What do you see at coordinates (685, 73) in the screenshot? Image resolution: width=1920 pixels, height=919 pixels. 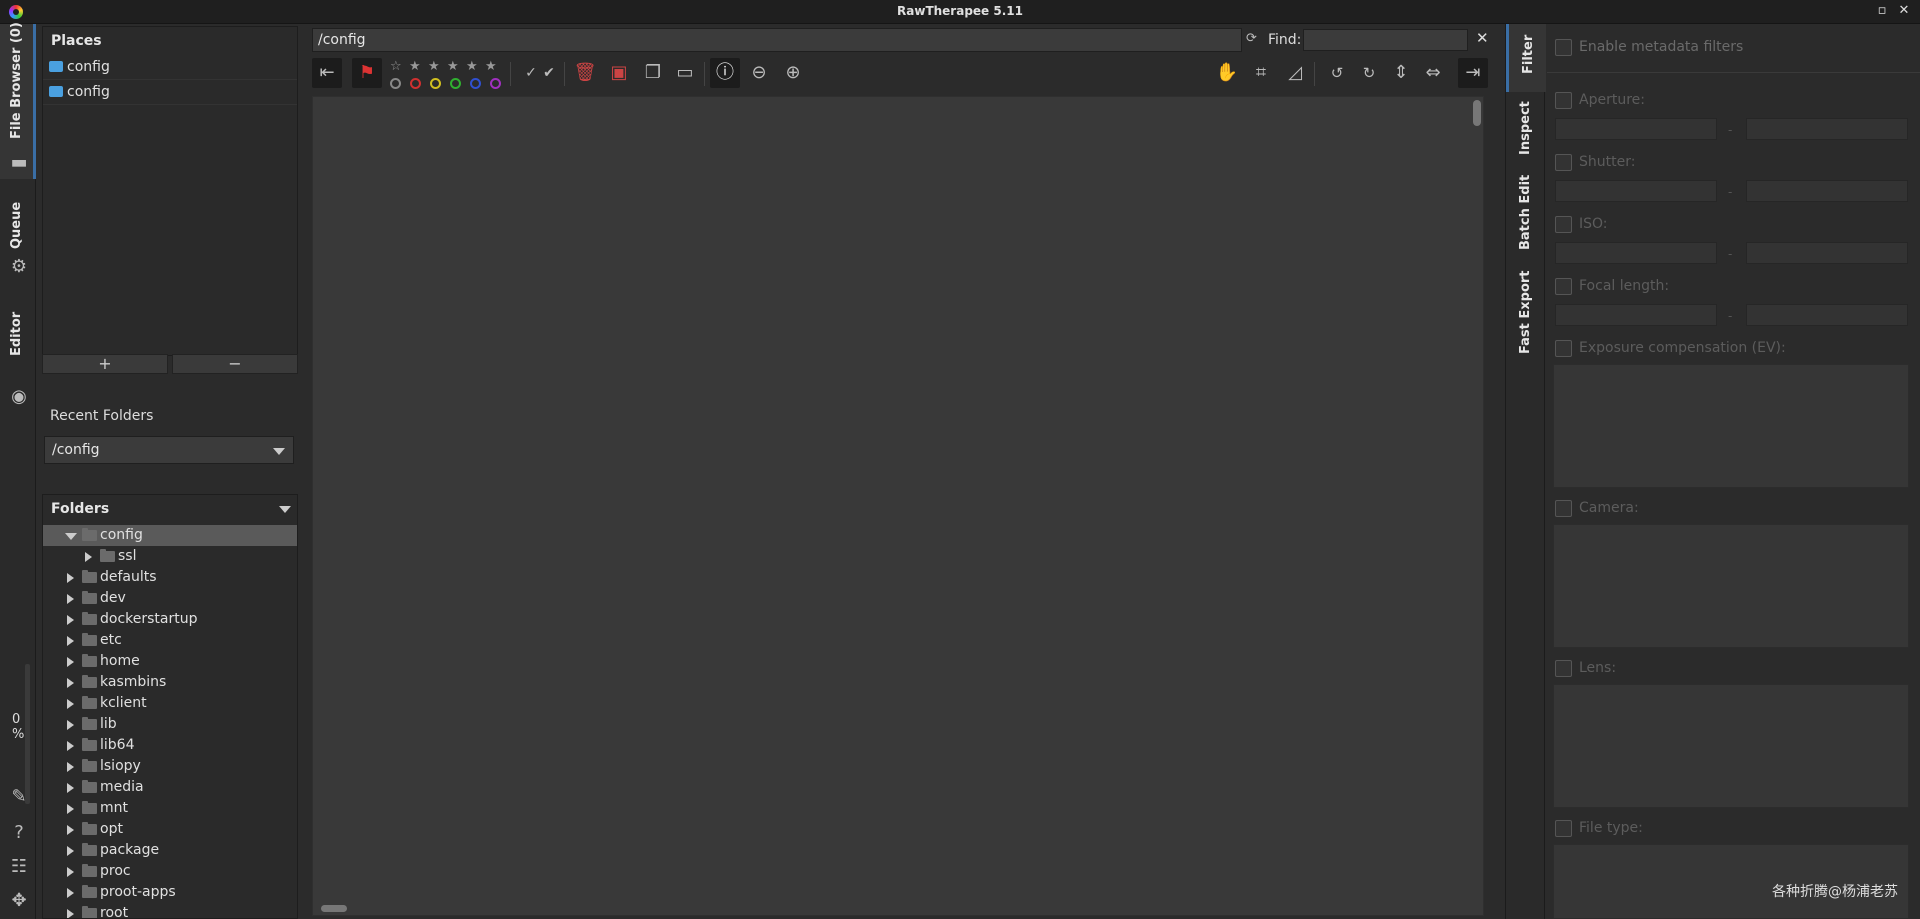 I see `open-folder-icon: ▭` at bounding box center [685, 73].